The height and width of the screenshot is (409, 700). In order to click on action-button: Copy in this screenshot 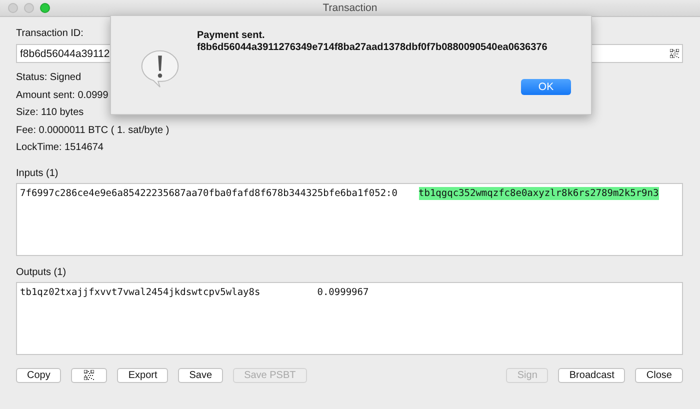, I will do `click(39, 375)`.